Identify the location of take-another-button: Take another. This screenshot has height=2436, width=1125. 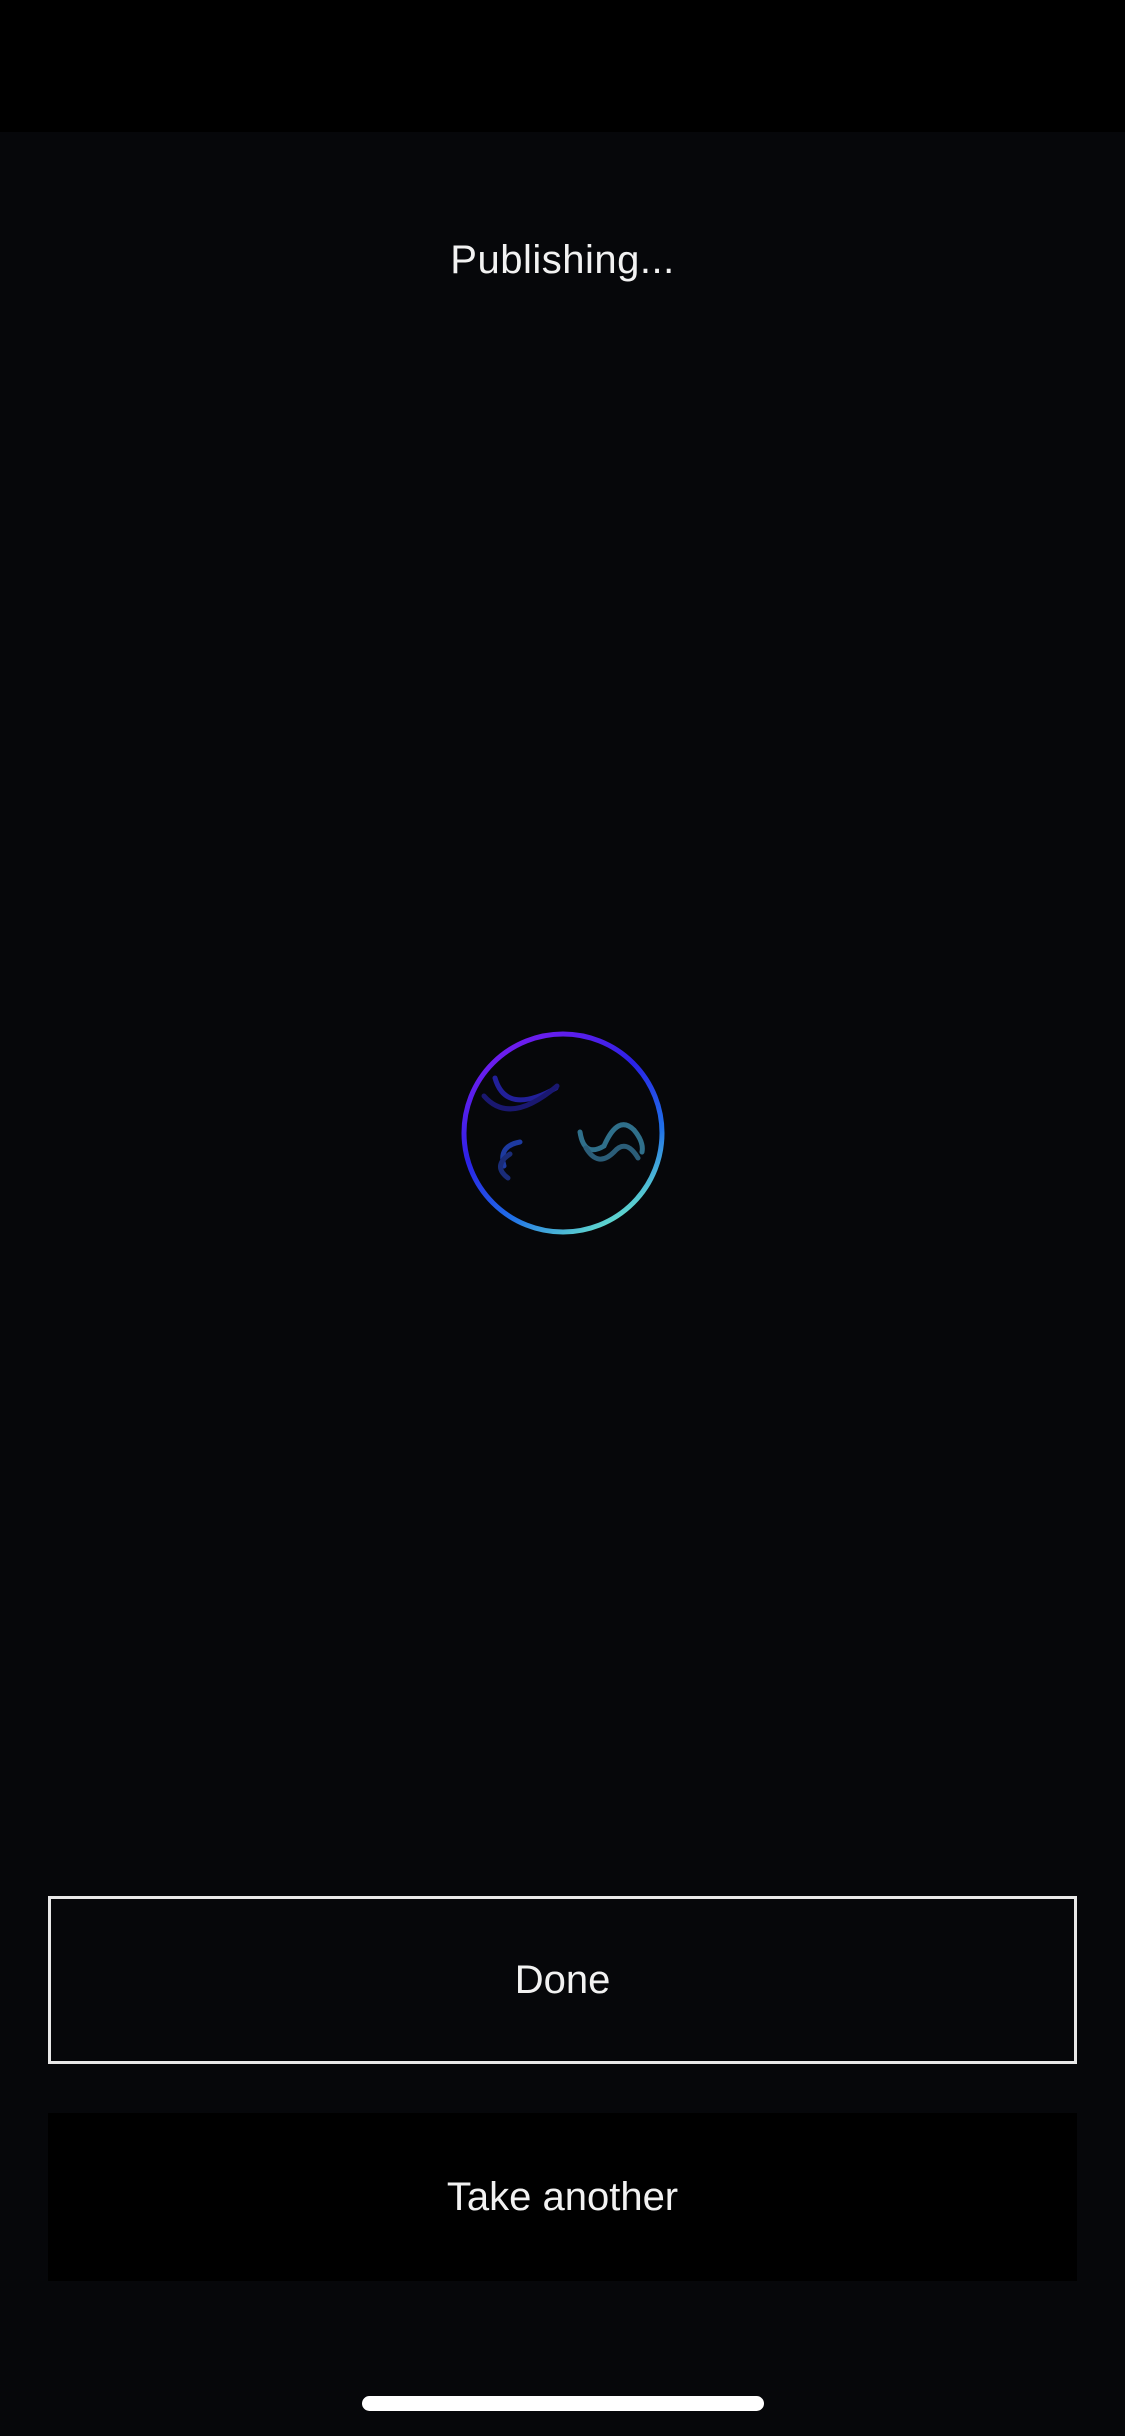
(562, 2197).